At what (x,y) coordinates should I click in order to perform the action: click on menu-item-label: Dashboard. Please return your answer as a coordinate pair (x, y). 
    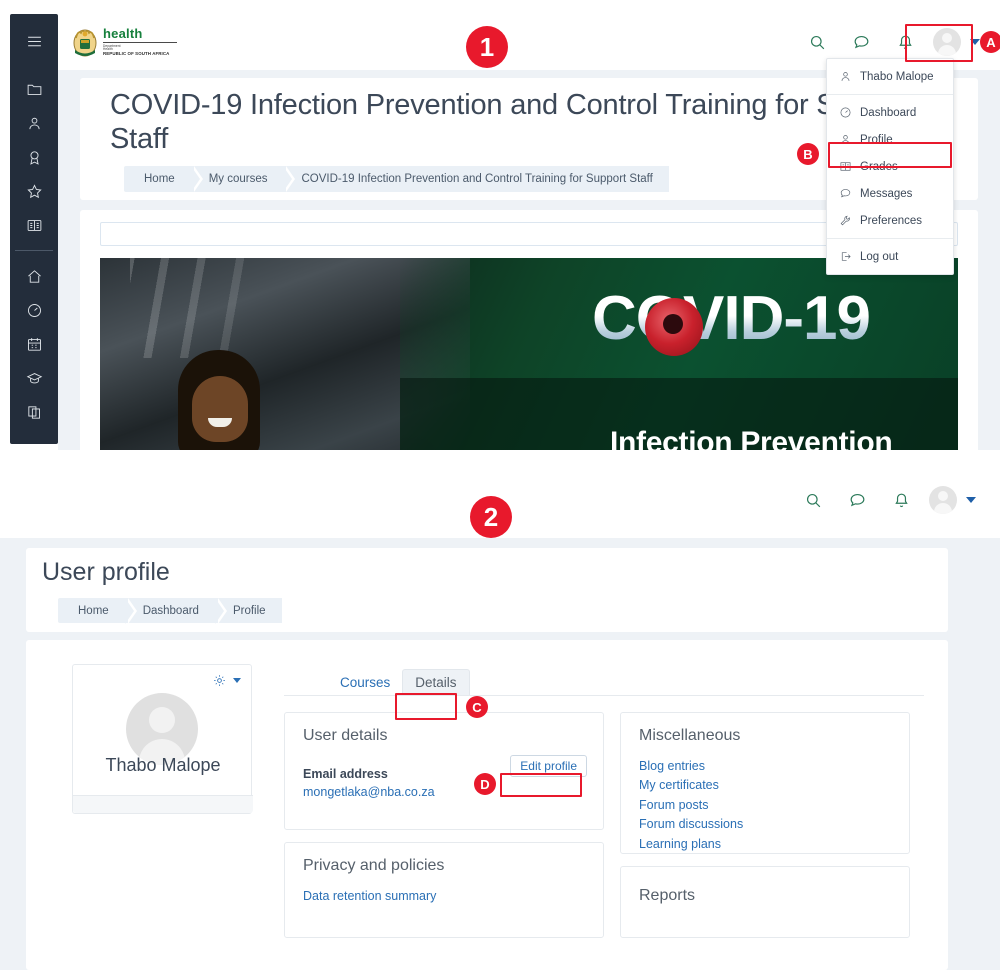
    Looking at the image, I should click on (888, 112).